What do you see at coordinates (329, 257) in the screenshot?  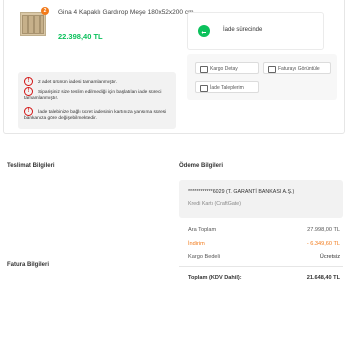 I see `shipping-fee-value: Ücretsiz` at bounding box center [329, 257].